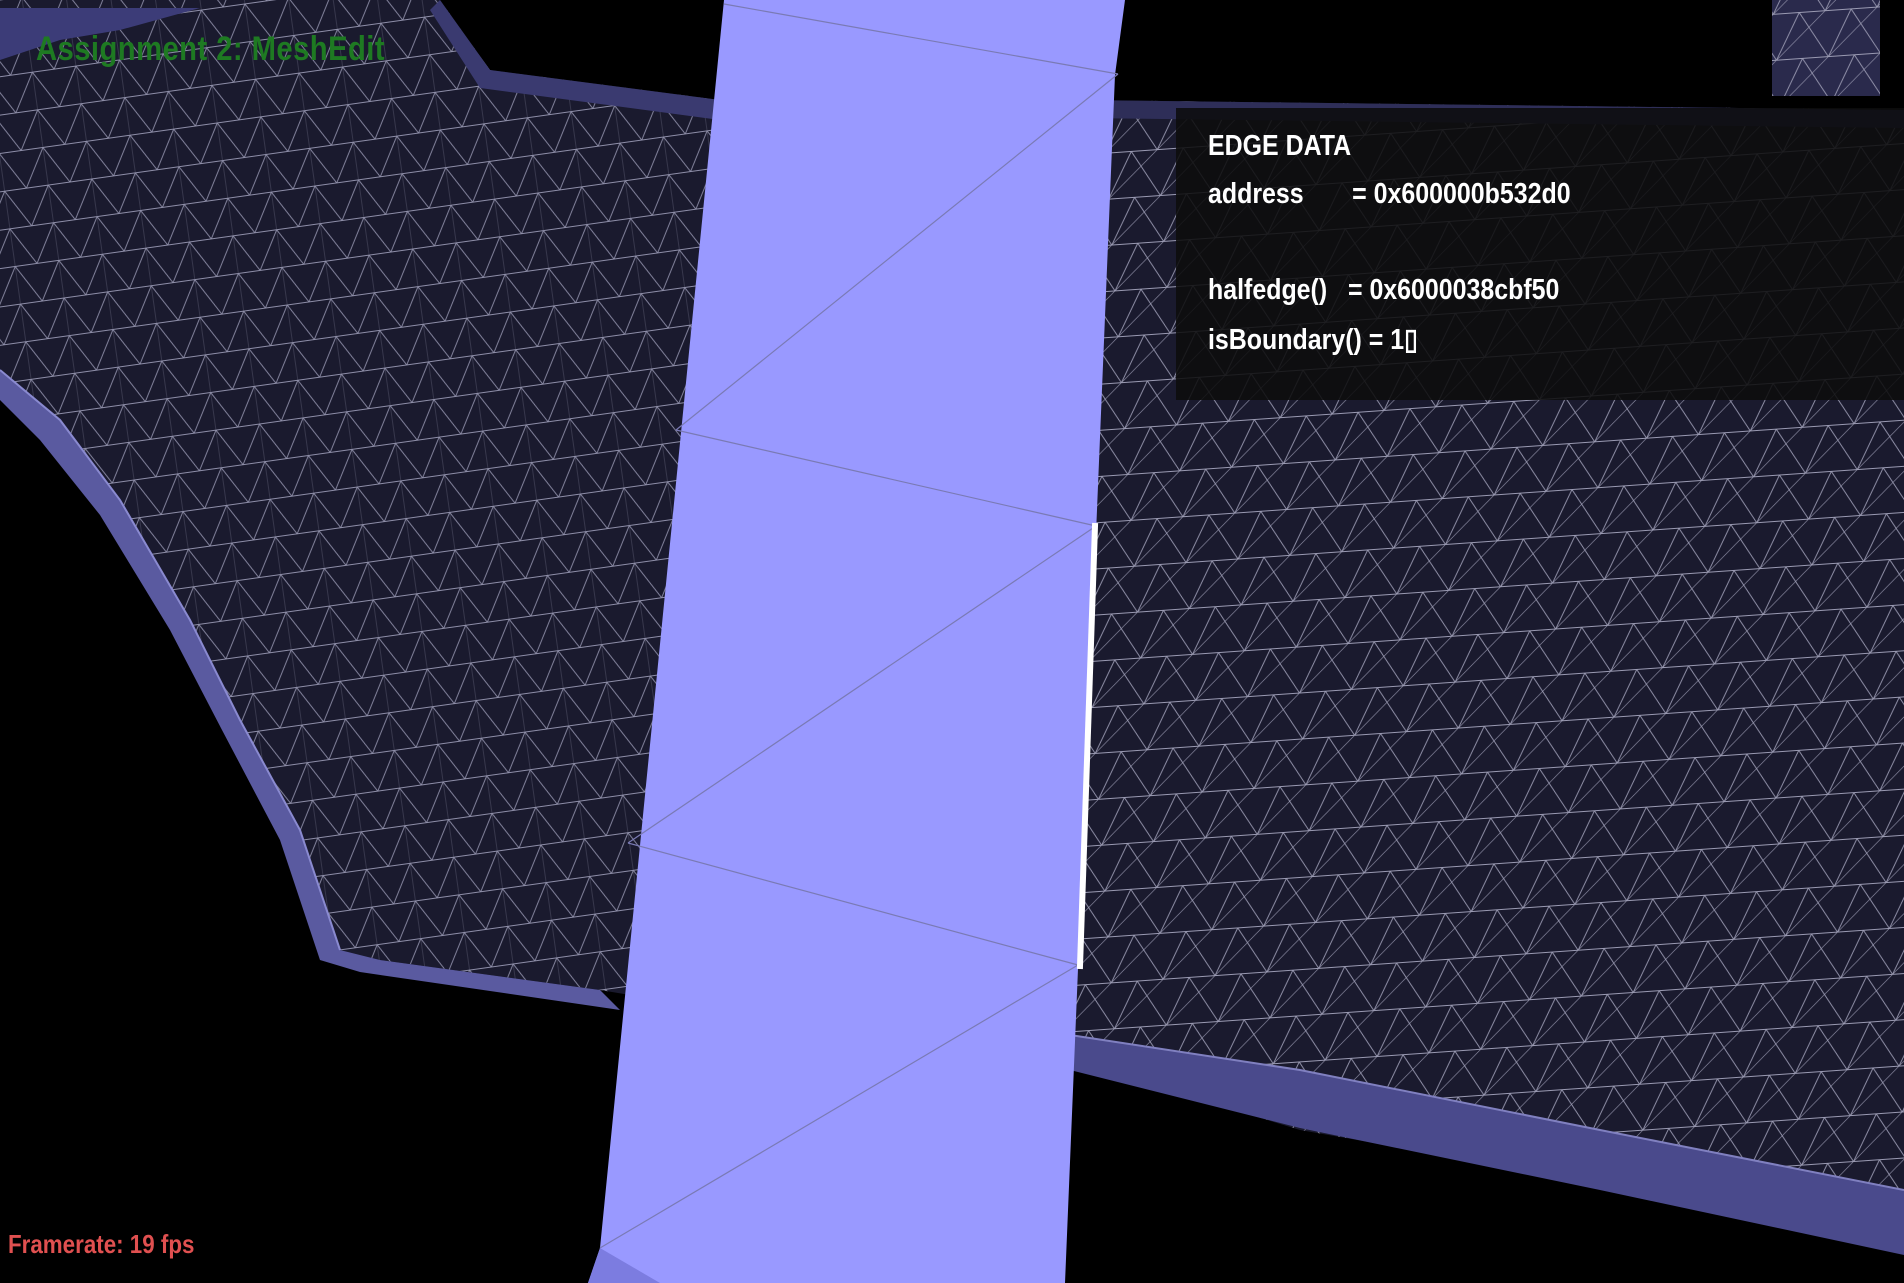 The image size is (1904, 1283). What do you see at coordinates (211, 49) in the screenshot?
I see `app-title: Assignment 2: MeshEdit` at bounding box center [211, 49].